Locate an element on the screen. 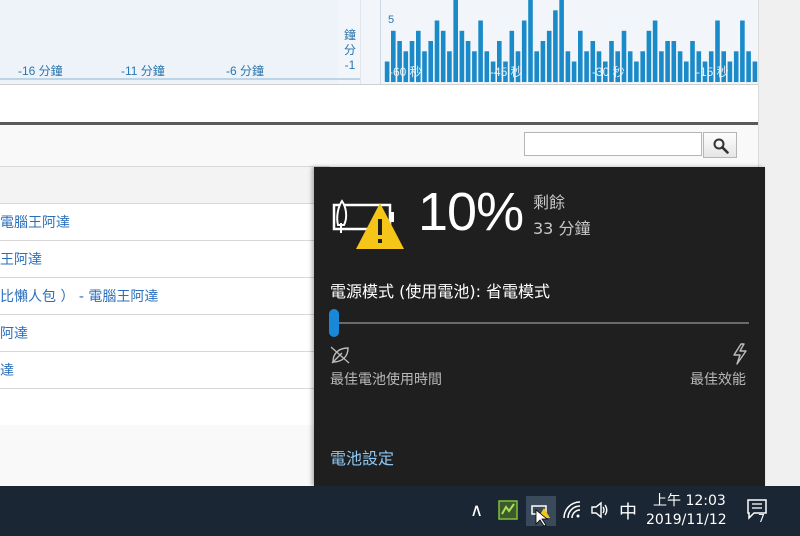  minutes-tick: -11 分鐘 is located at coordinates (143, 71).